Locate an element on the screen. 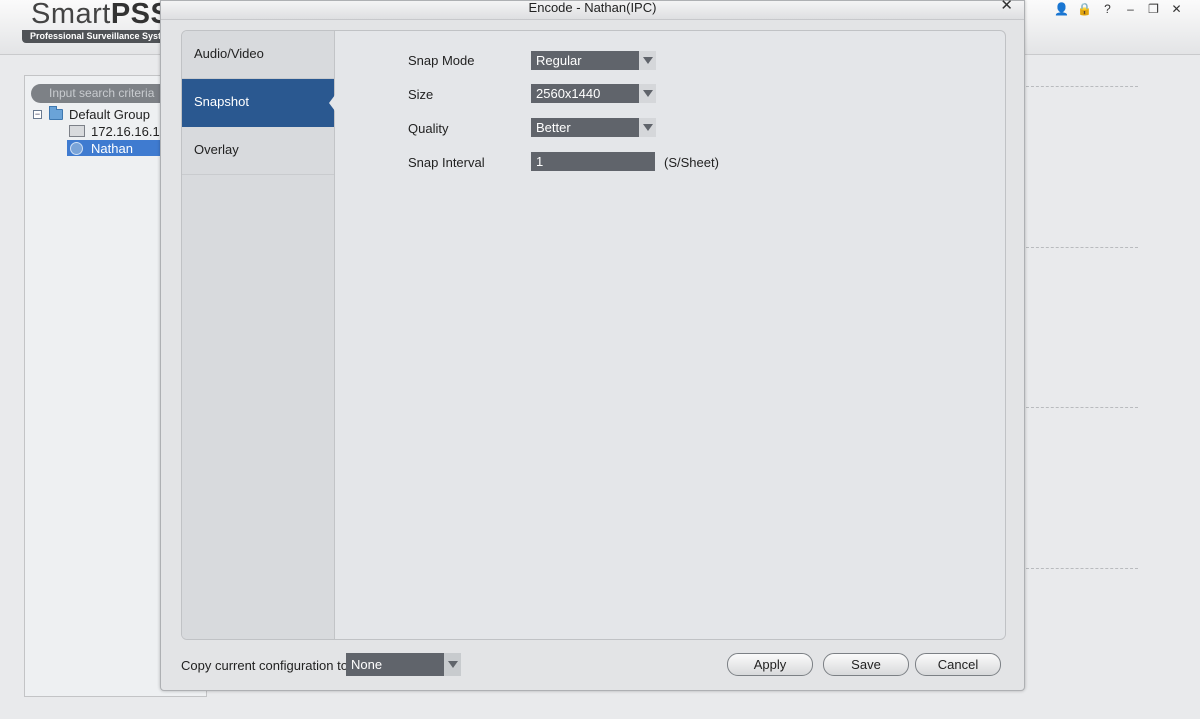  copy-config-select: None is located at coordinates (403, 664).